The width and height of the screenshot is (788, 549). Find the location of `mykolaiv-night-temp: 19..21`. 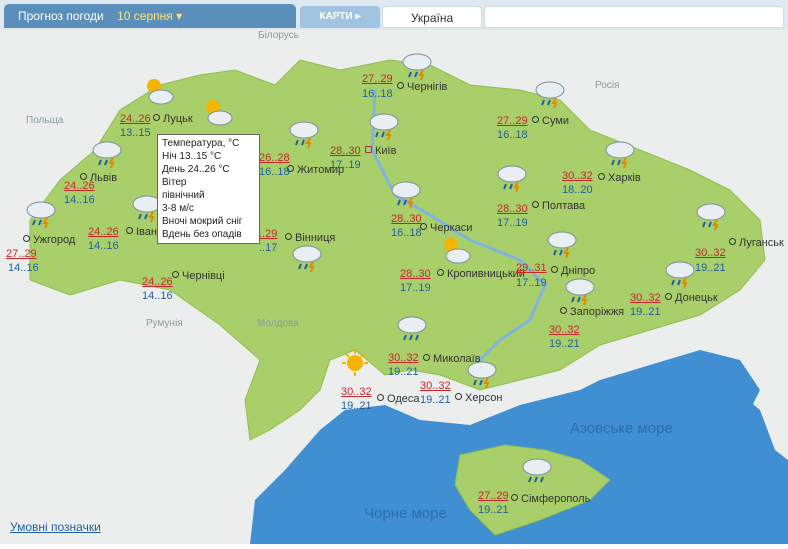

mykolaiv-night-temp: 19..21 is located at coordinates (403, 372).